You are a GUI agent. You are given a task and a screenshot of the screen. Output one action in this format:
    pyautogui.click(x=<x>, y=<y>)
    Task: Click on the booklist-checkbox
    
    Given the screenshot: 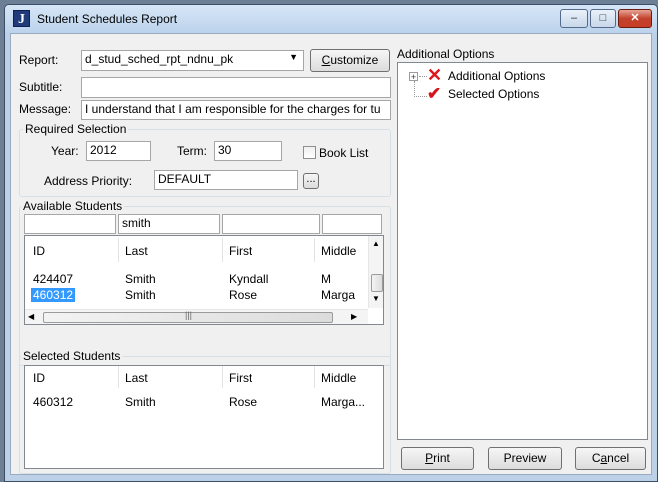 What is the action you would take?
    pyautogui.click(x=309, y=152)
    